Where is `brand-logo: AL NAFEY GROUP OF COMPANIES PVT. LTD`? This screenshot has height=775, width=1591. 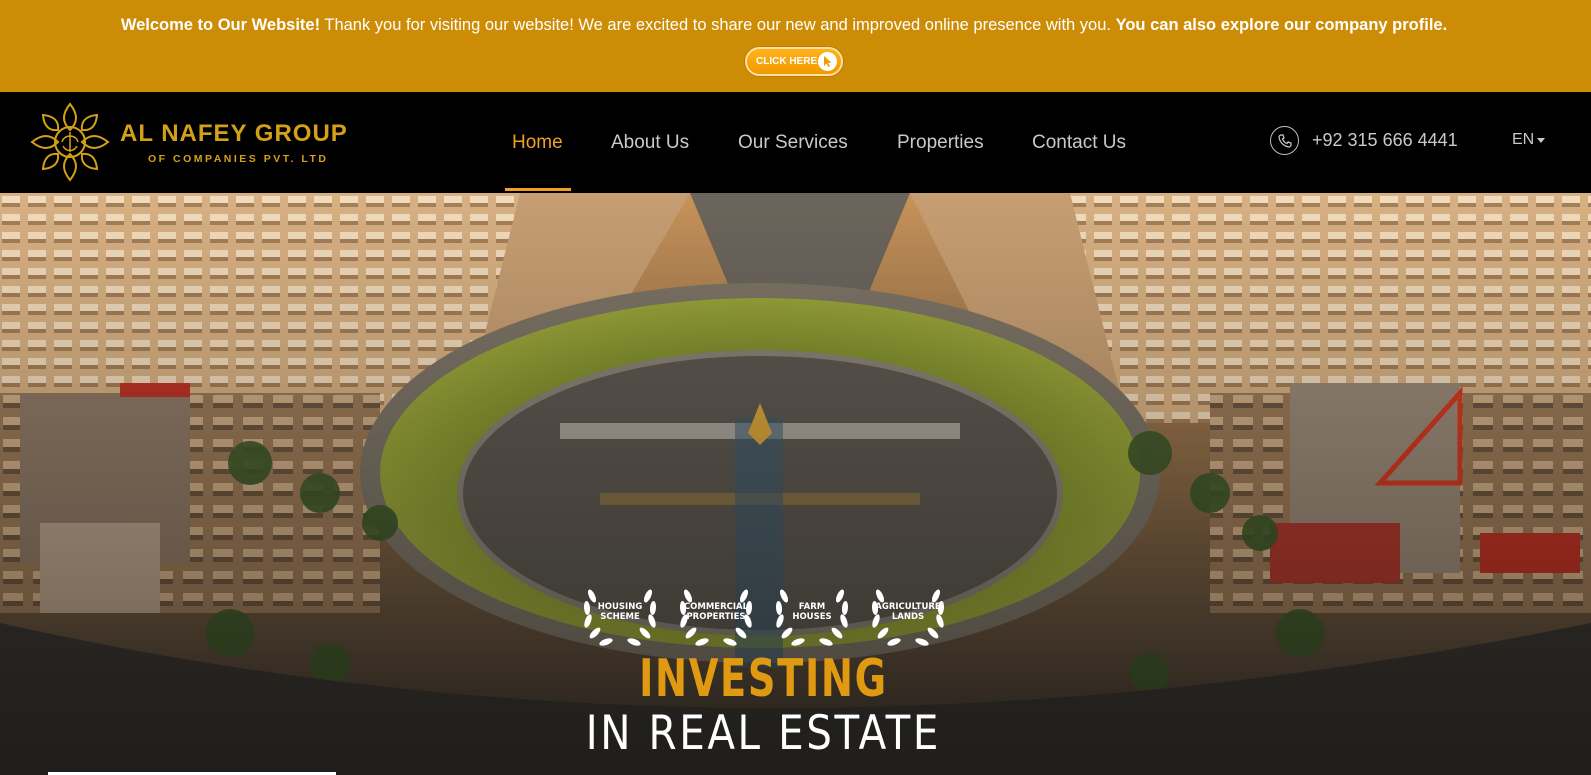 brand-logo: AL NAFEY GROUP OF COMPANIES PVT. LTD is located at coordinates (203, 142).